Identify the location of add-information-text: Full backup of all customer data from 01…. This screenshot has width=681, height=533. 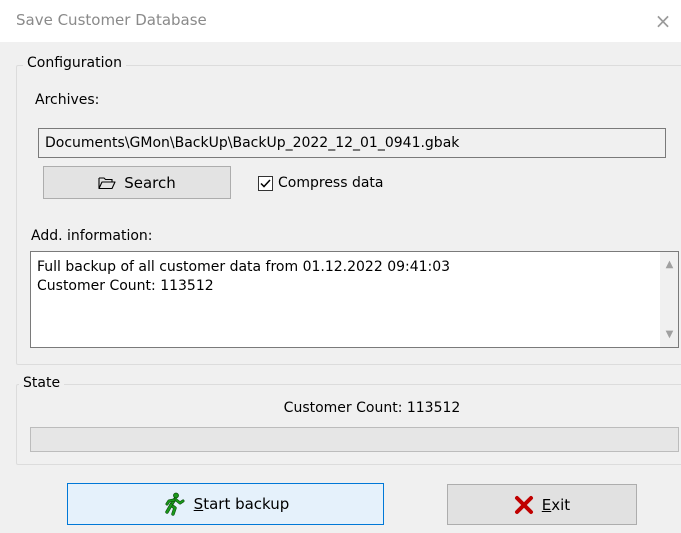
(243, 277).